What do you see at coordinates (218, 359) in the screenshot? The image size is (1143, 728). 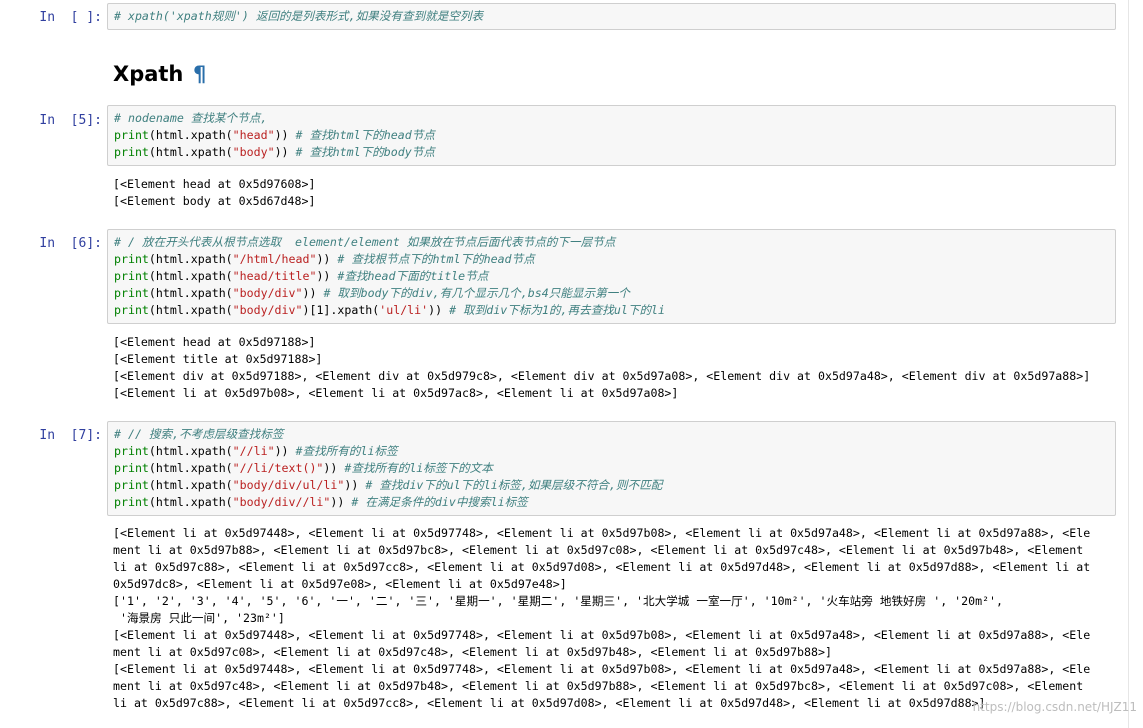 I see `output-line: [<Element title at 0x5d97188>]` at bounding box center [218, 359].